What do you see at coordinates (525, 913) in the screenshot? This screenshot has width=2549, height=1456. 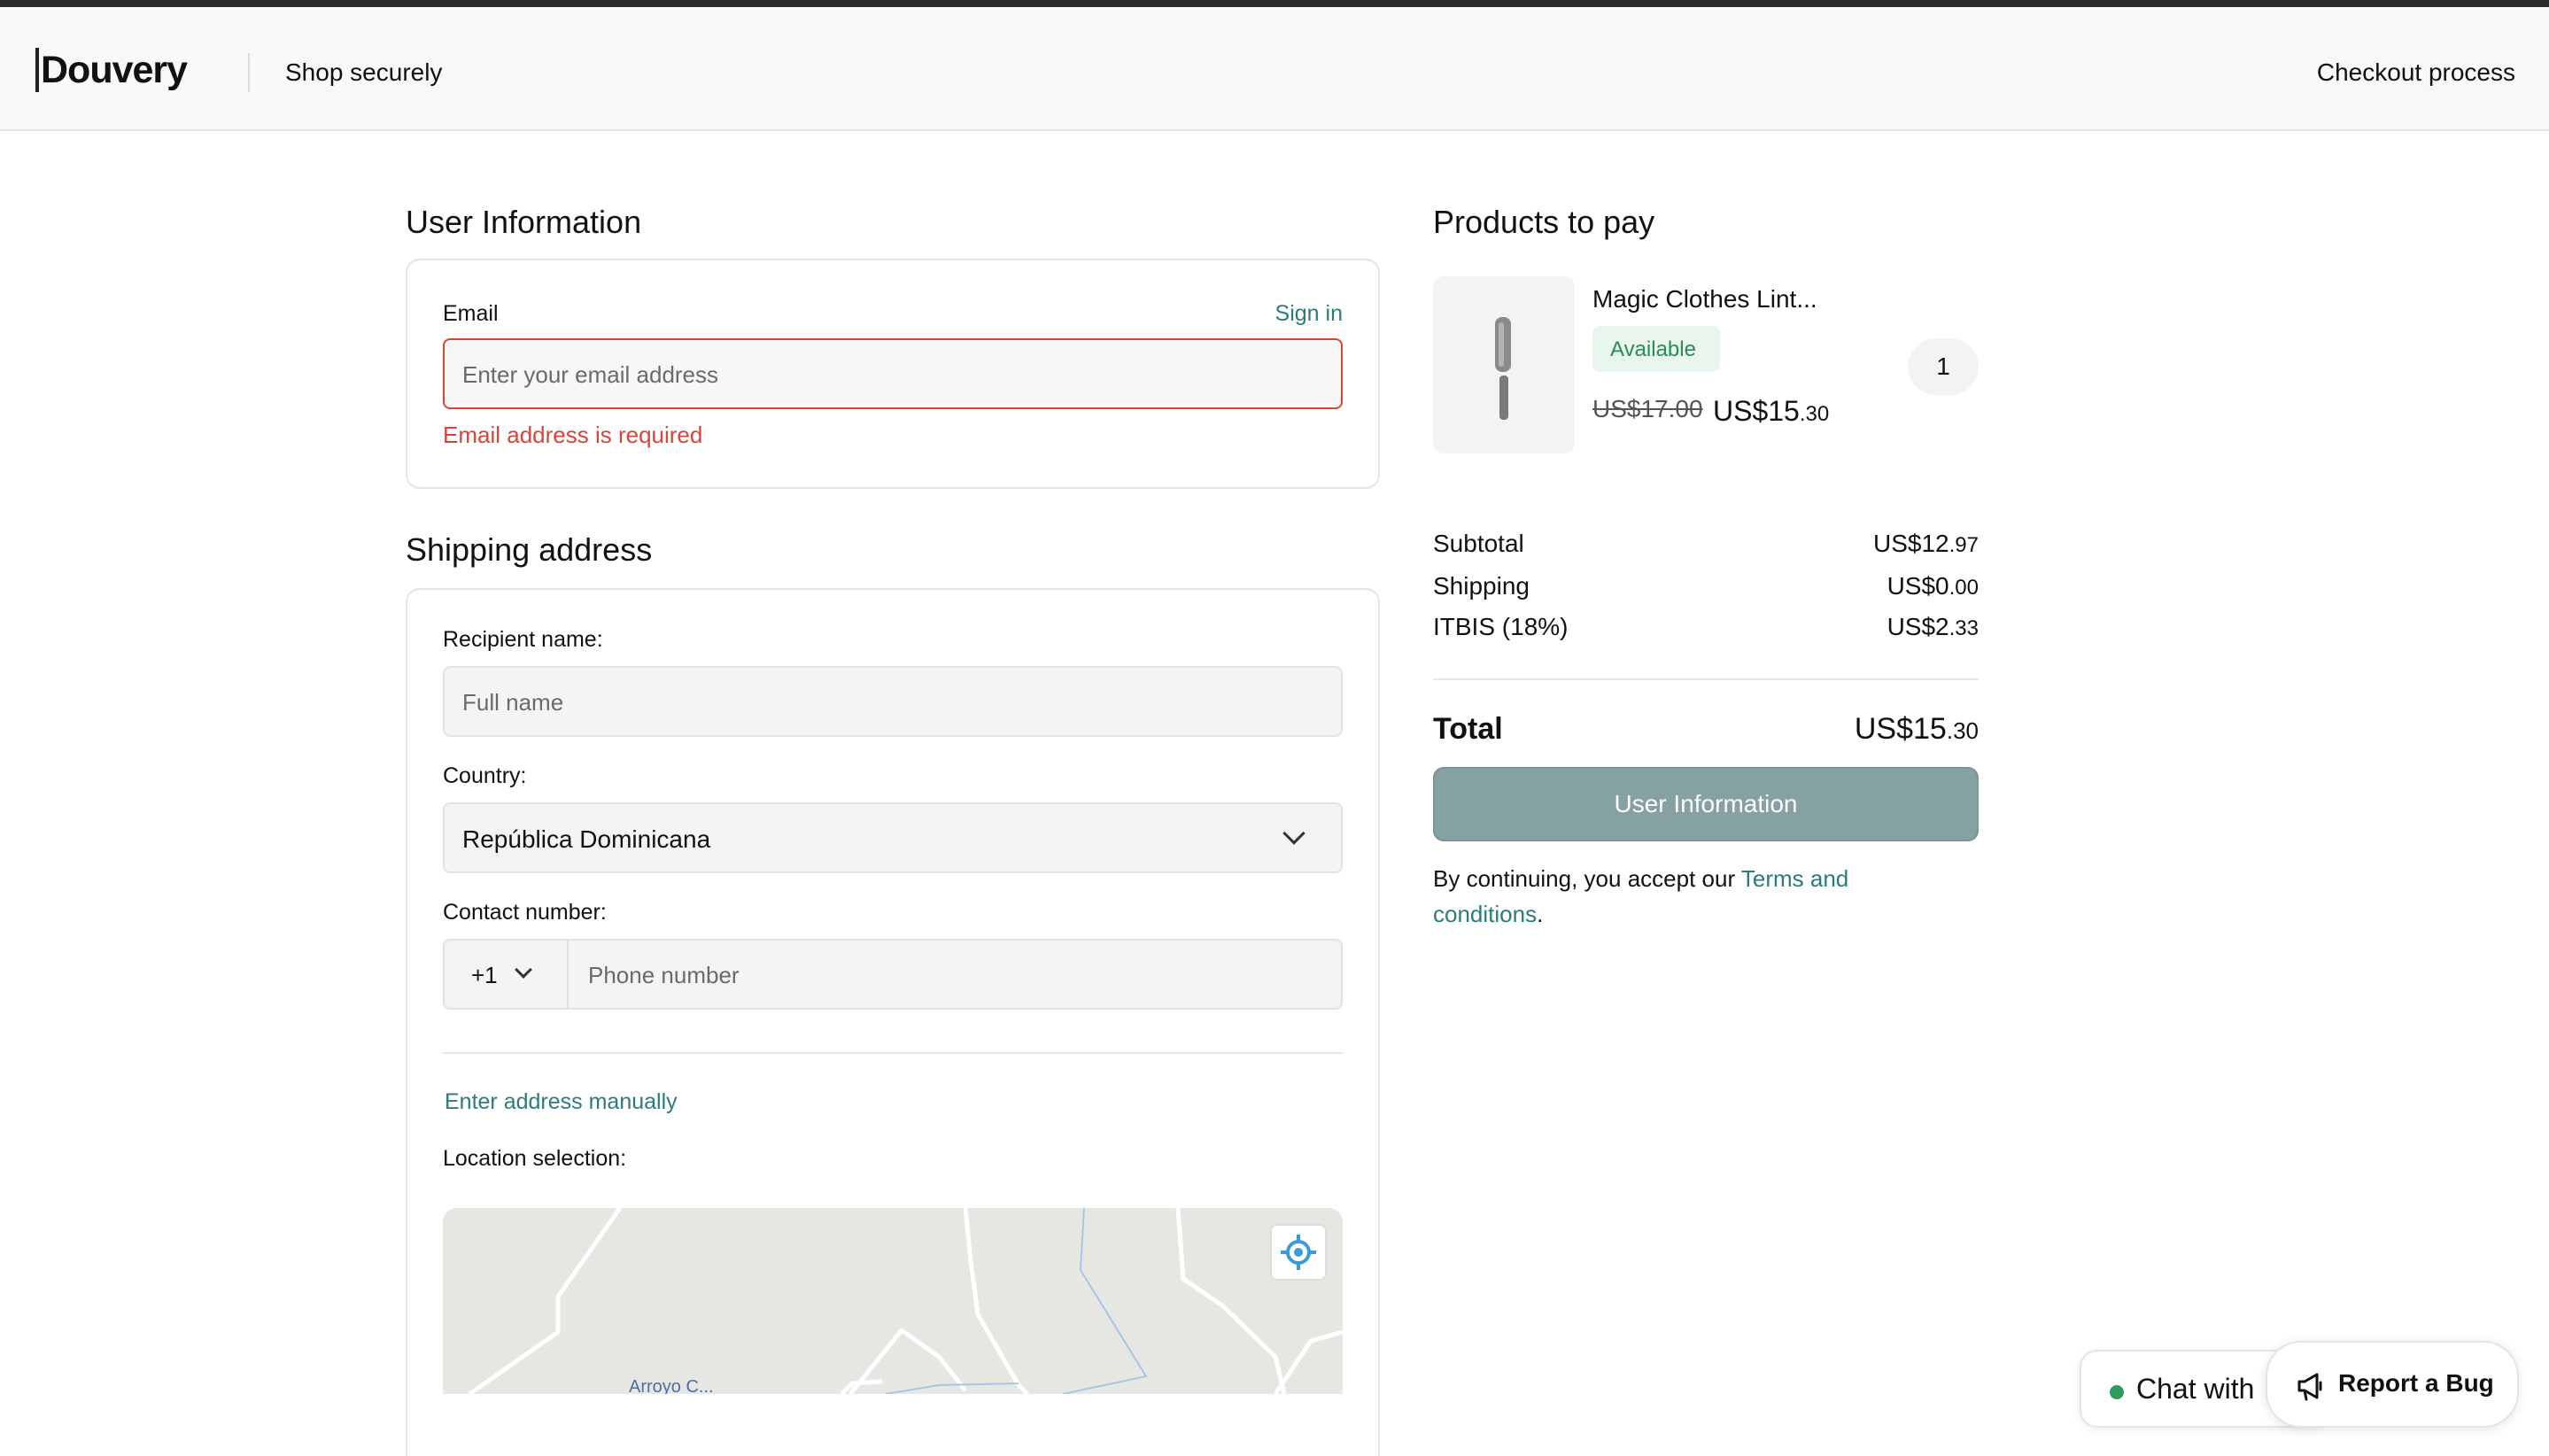 I see `contact-label: Contact number:` at bounding box center [525, 913].